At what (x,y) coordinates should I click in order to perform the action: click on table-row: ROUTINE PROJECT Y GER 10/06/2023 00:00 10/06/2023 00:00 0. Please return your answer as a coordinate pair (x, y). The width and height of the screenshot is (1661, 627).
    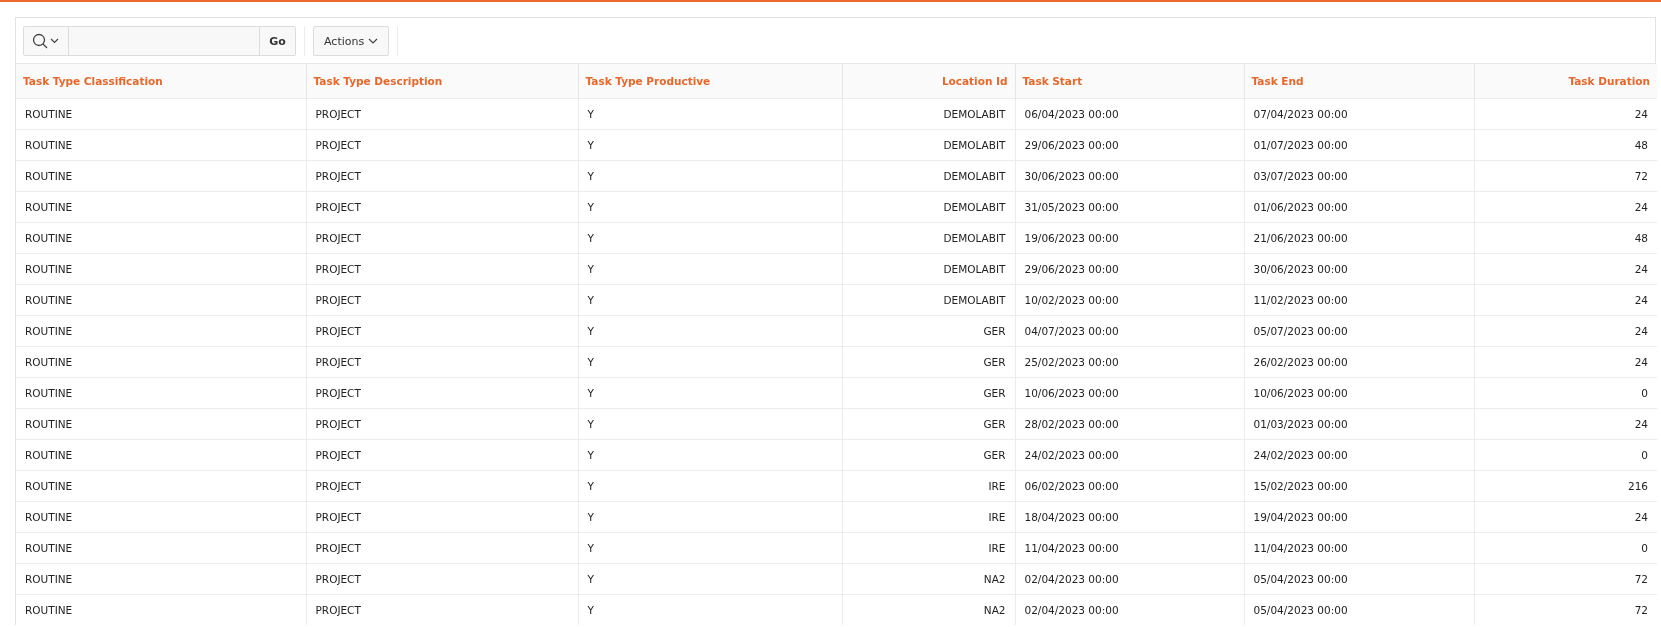
    Looking at the image, I should click on (836, 393).